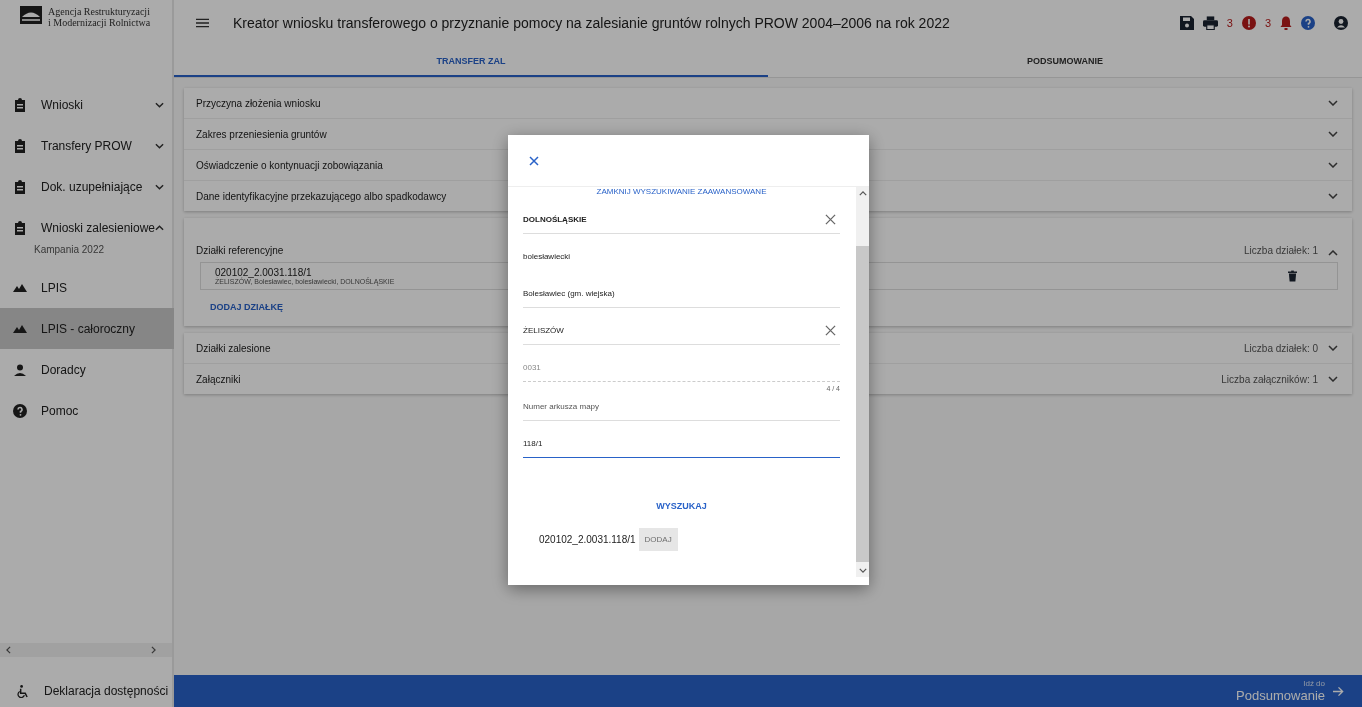  What do you see at coordinates (264, 272) in the screenshot?
I see `parcel-id: 020102_2.0031.118/1` at bounding box center [264, 272].